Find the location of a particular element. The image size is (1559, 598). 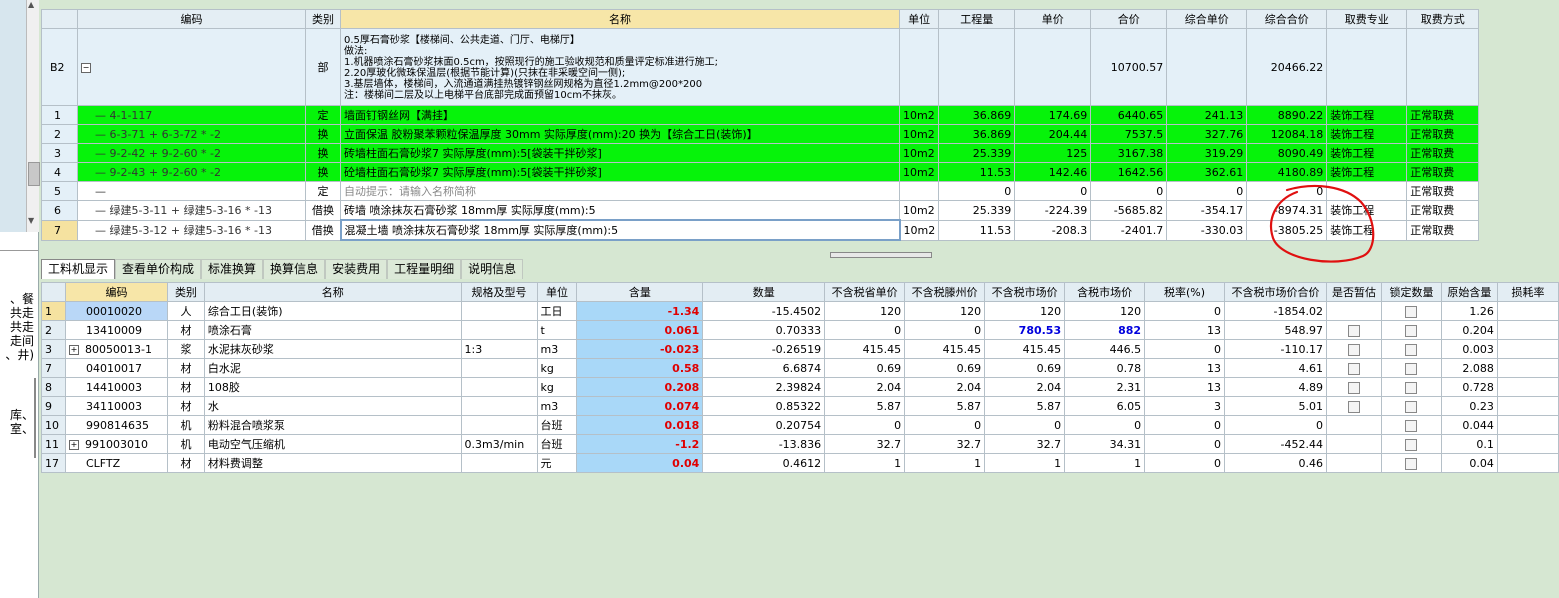

row-market-price-tax: 0.78 is located at coordinates (1105, 368).